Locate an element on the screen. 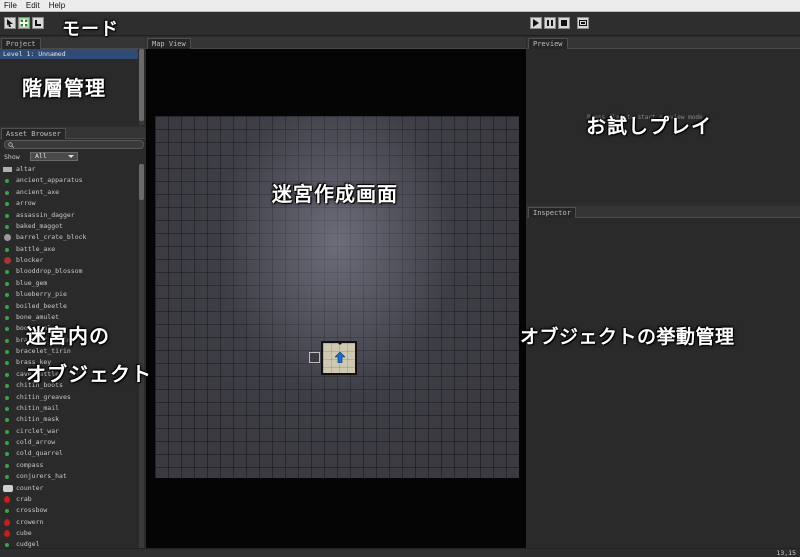  party-arrow-icon is located at coordinates (340, 357).